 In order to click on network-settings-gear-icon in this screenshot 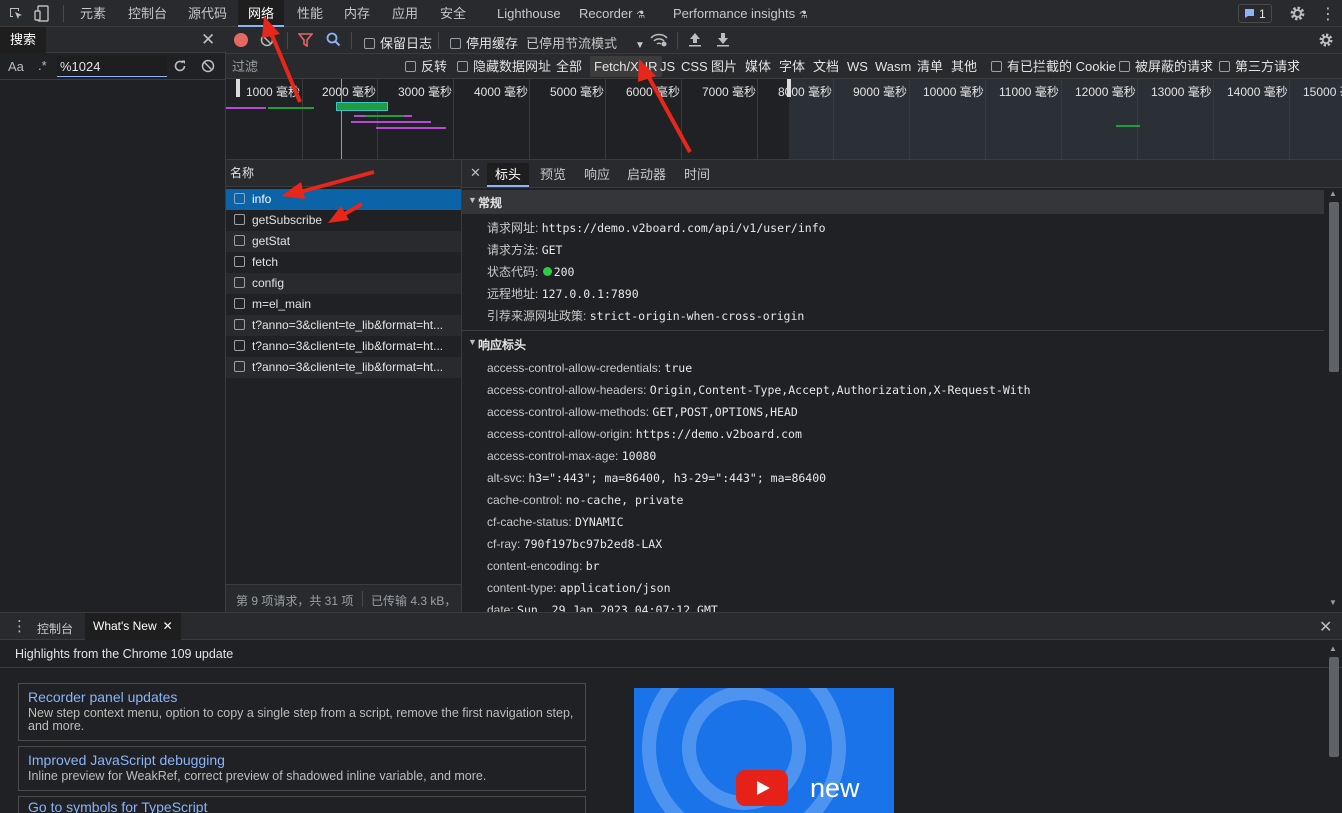, I will do `click(1326, 40)`.